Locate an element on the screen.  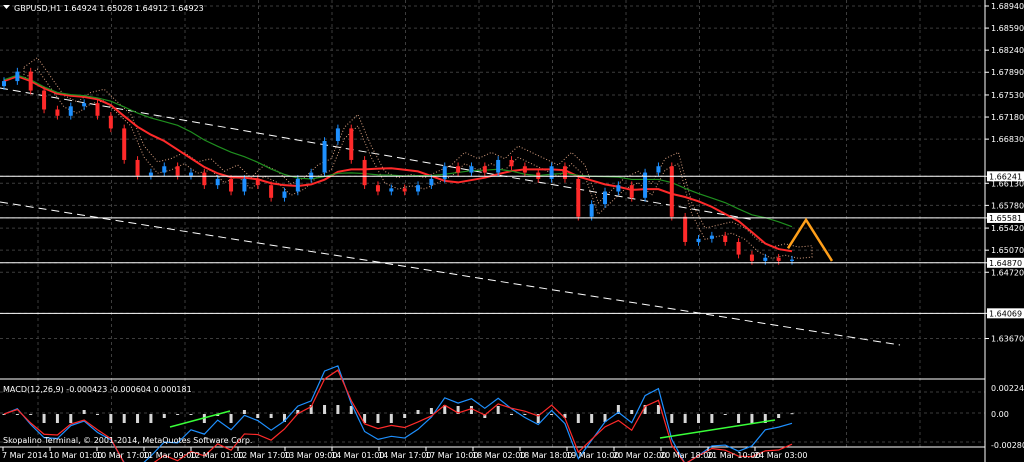
price-label: 1.64720 is located at coordinates (1007, 272).